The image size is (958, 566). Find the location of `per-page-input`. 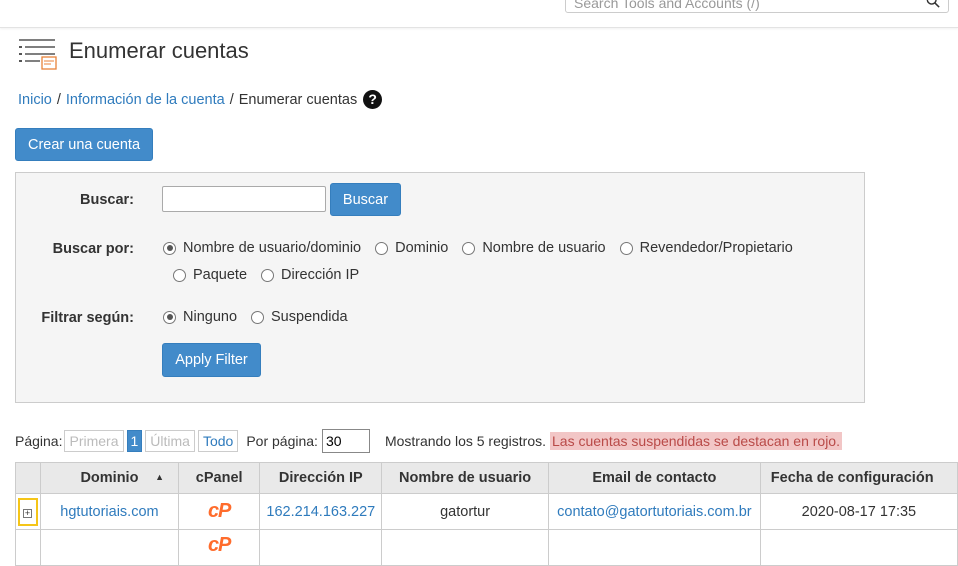

per-page-input is located at coordinates (345, 441).